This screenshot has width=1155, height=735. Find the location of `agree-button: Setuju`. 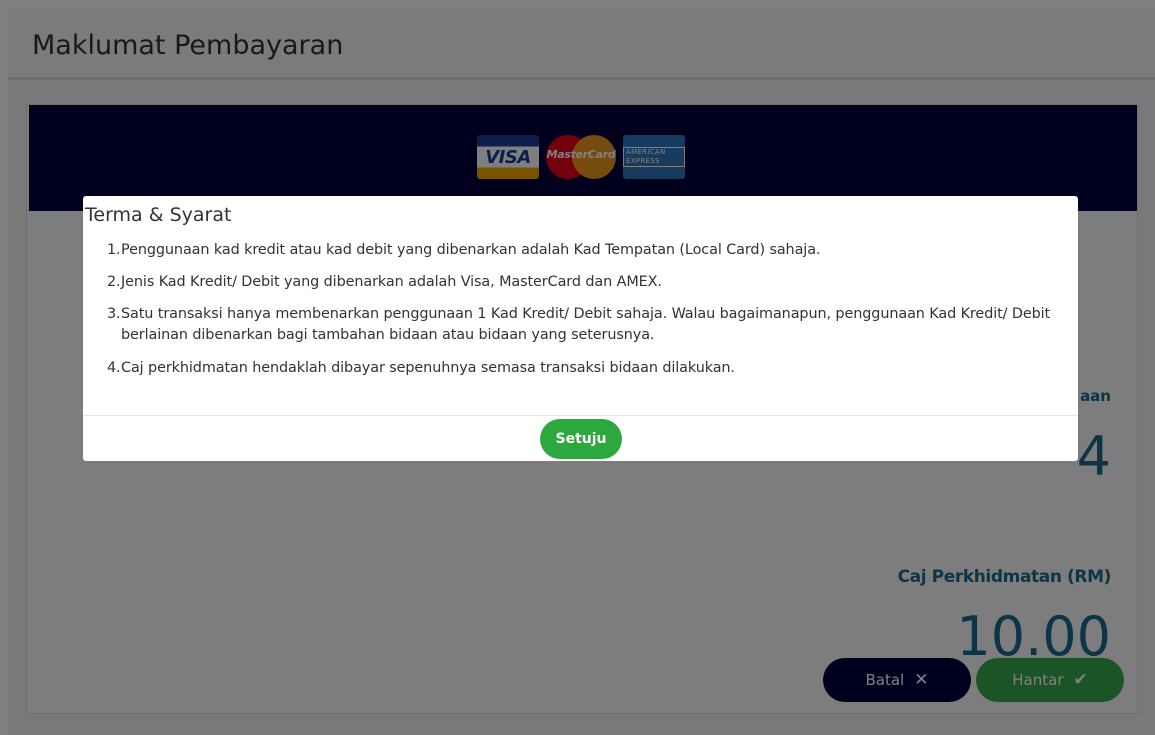

agree-button: Setuju is located at coordinates (581, 439).